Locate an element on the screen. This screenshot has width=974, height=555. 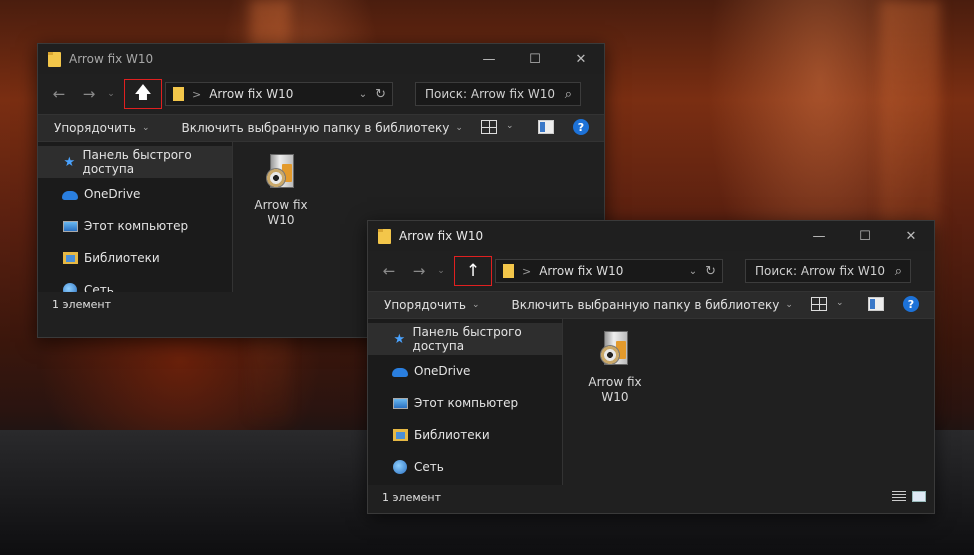
item-count: 1 элемент is located at coordinates (81, 304).